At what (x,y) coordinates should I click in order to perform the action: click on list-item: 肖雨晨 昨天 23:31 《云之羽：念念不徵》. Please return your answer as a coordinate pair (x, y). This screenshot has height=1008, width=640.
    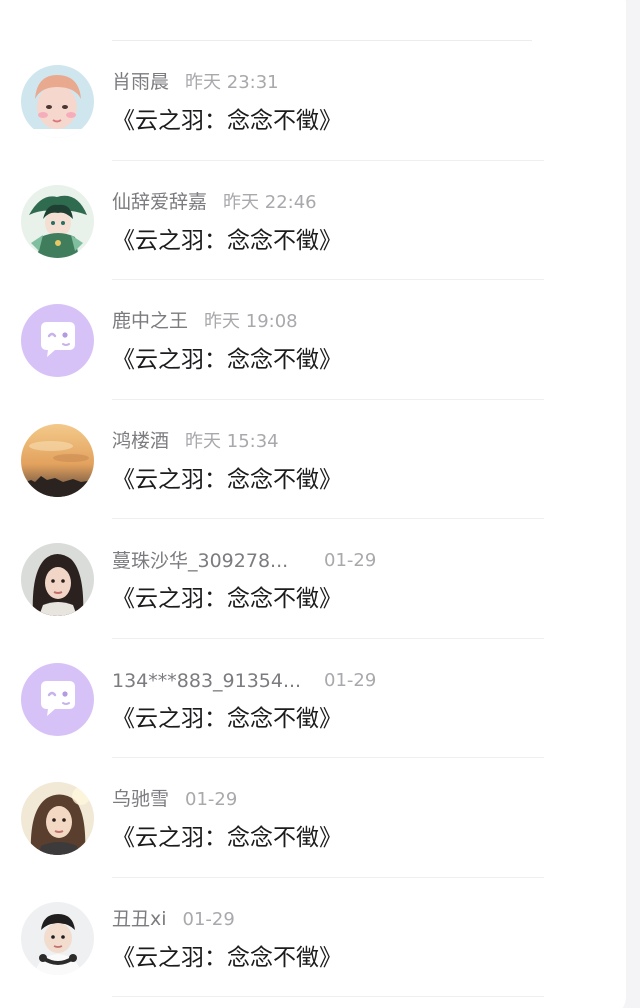
    Looking at the image, I should click on (313, 101).